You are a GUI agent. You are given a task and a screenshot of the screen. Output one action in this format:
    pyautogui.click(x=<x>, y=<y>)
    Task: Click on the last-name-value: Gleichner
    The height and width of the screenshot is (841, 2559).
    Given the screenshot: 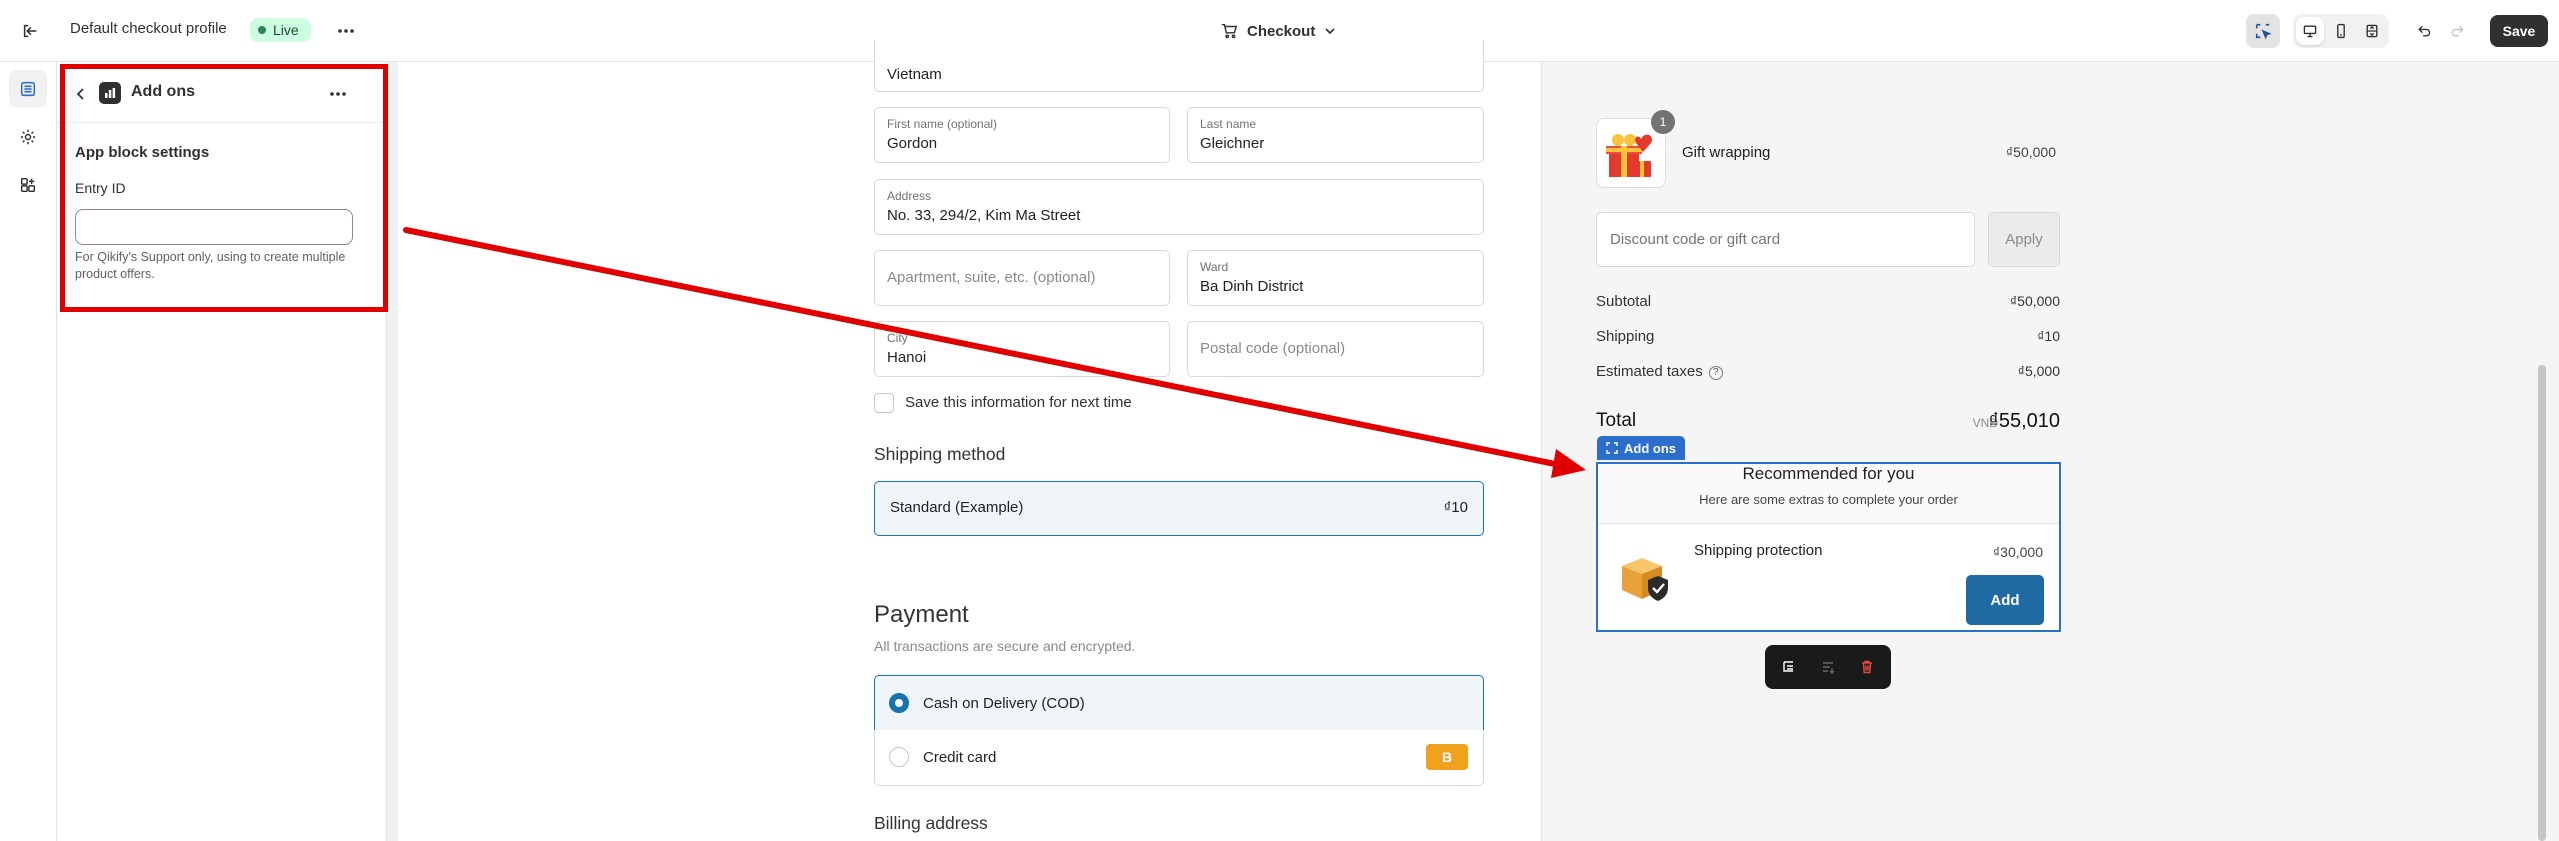 What is the action you would take?
    pyautogui.click(x=1232, y=143)
    